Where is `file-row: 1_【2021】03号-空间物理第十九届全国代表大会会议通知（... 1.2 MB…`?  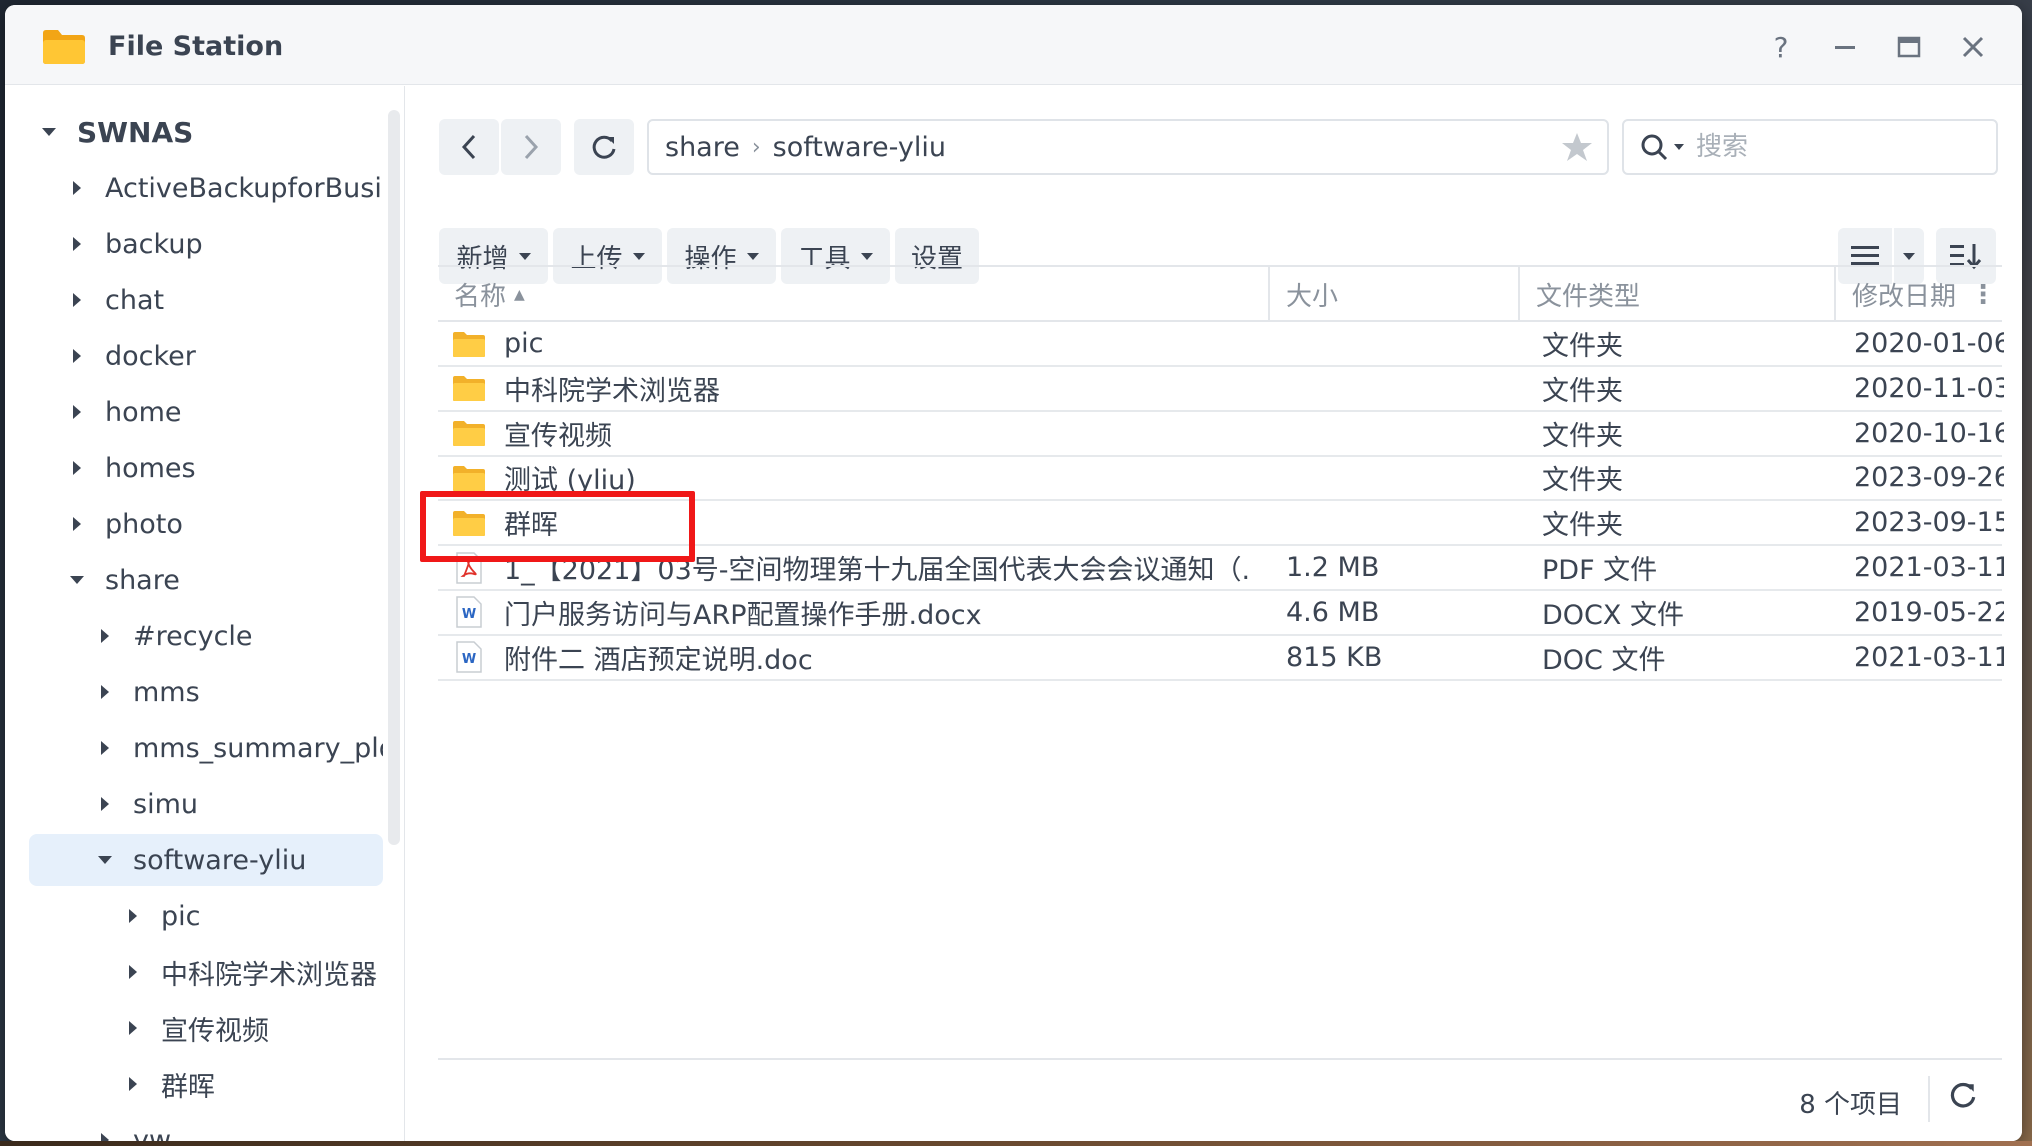 file-row: 1_【2021】03号-空间物理第十九届全国代表大会会议通知（... 1.2 MB… is located at coordinates (1221, 568).